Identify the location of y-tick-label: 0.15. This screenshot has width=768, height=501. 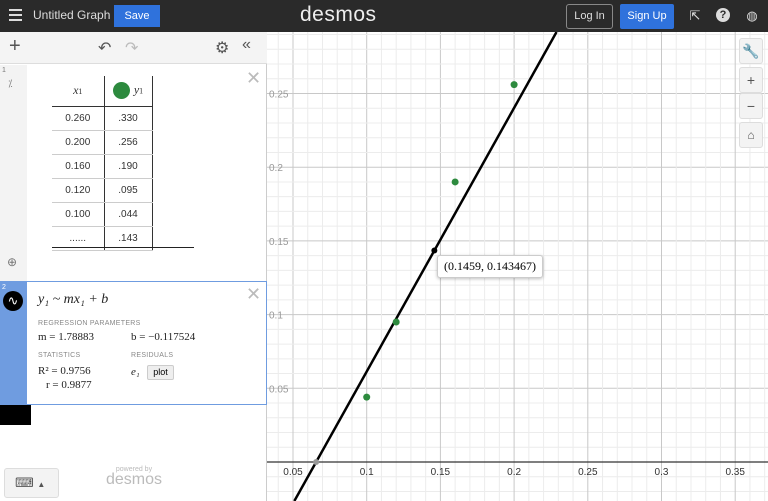
(279, 242).